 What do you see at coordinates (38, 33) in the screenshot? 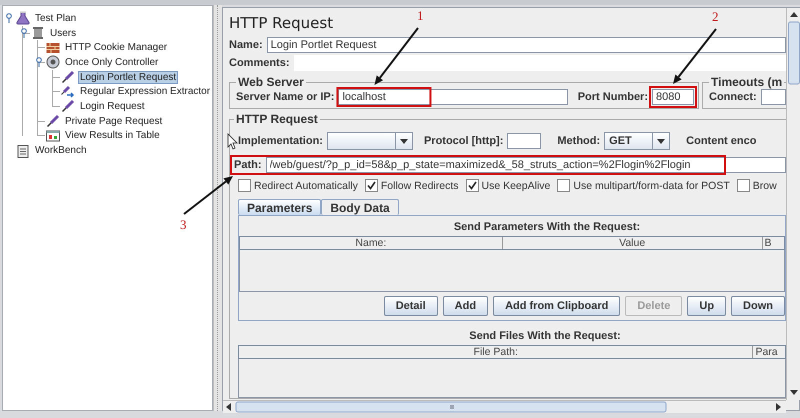
I see `spool-icon` at bounding box center [38, 33].